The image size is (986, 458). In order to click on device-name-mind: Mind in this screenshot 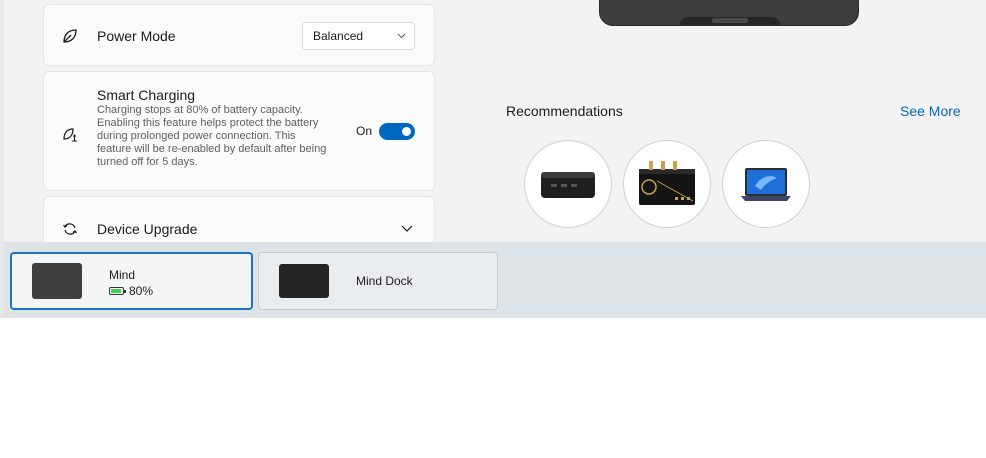, I will do `click(122, 275)`.